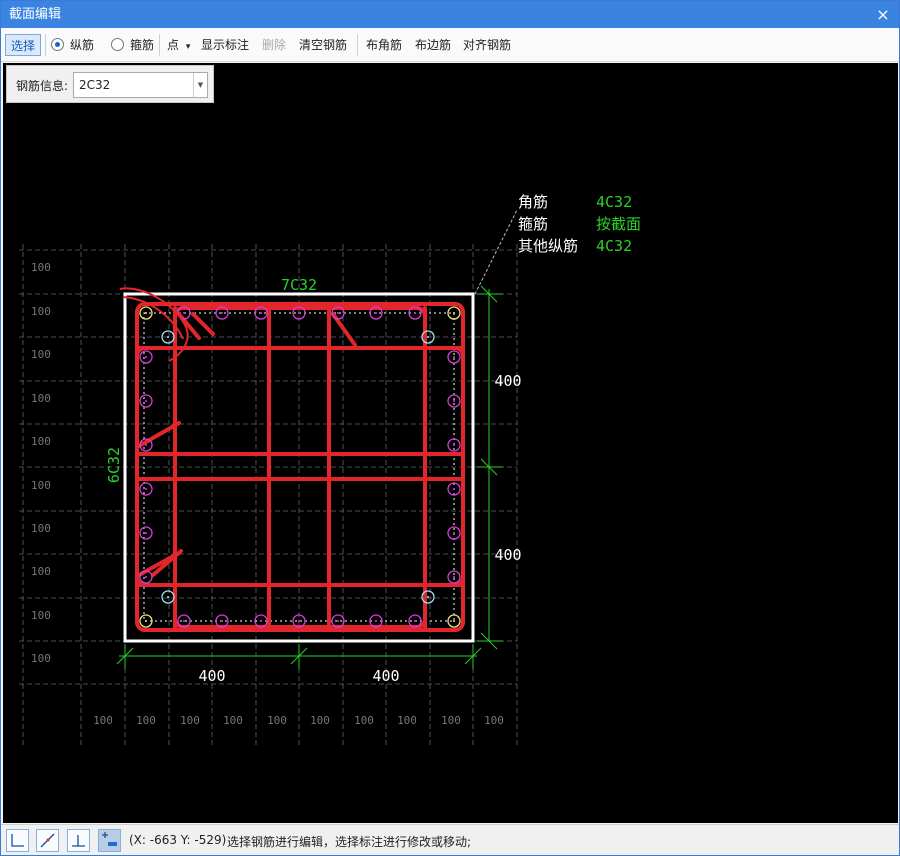 This screenshot has width=900, height=856. I want to click on status-coords: (X: -663 Y: -529), so click(178, 840).